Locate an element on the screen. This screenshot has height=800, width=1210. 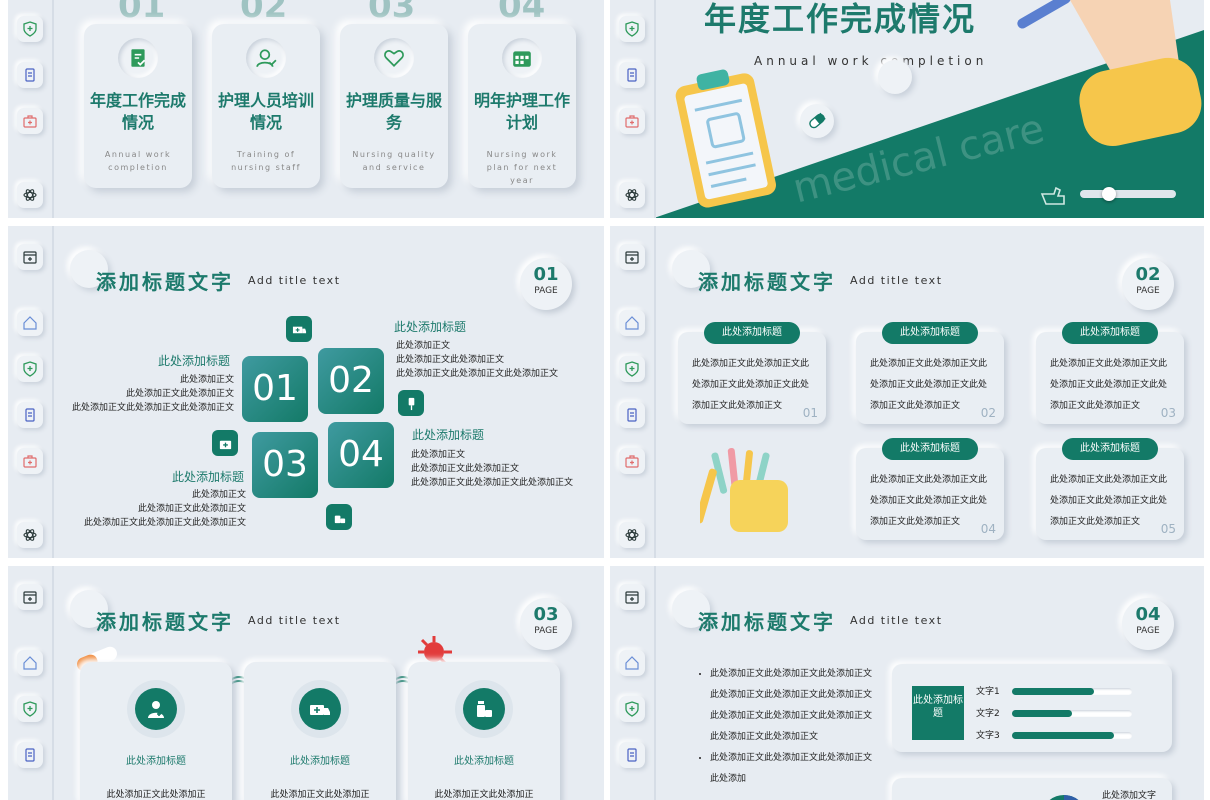
donut-chart-icon is located at coordinates (1064, 797).